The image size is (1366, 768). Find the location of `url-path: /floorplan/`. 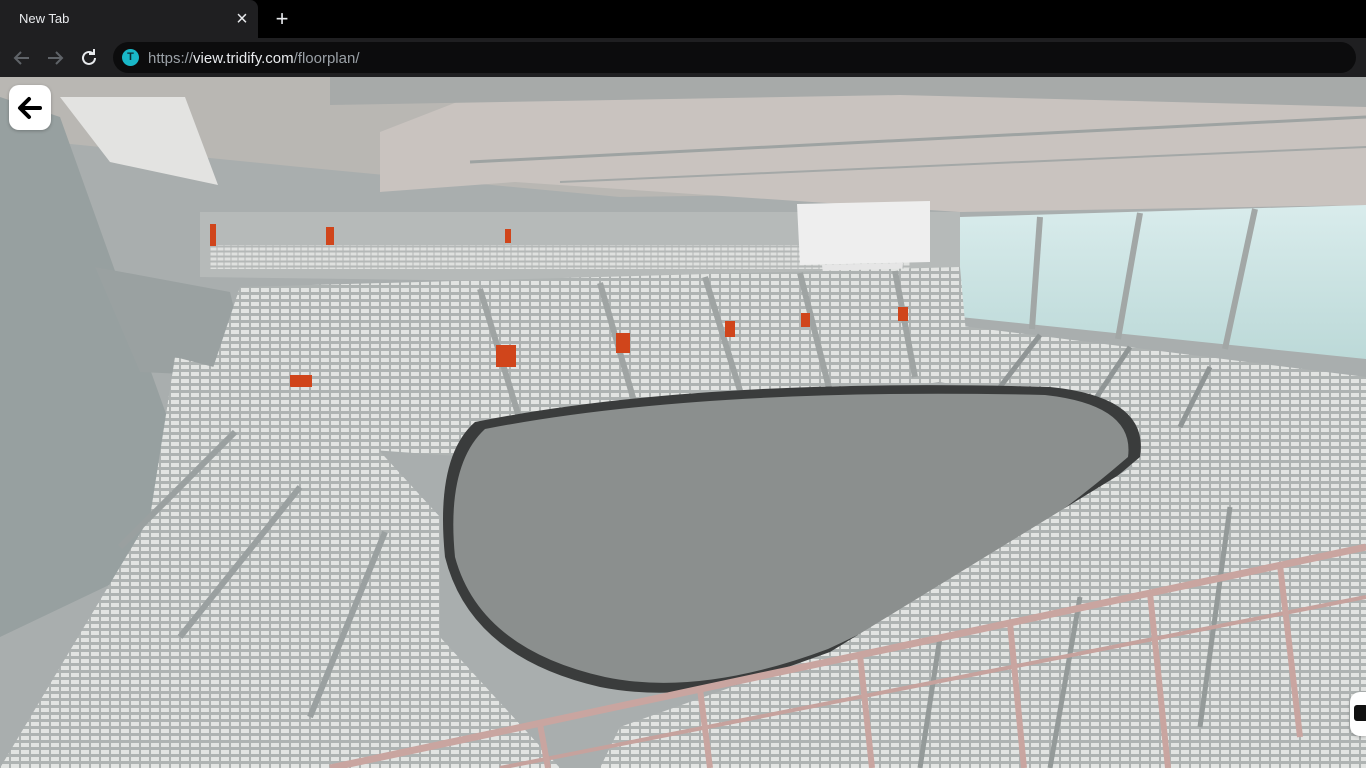

url-path: /floorplan/ is located at coordinates (326, 58).